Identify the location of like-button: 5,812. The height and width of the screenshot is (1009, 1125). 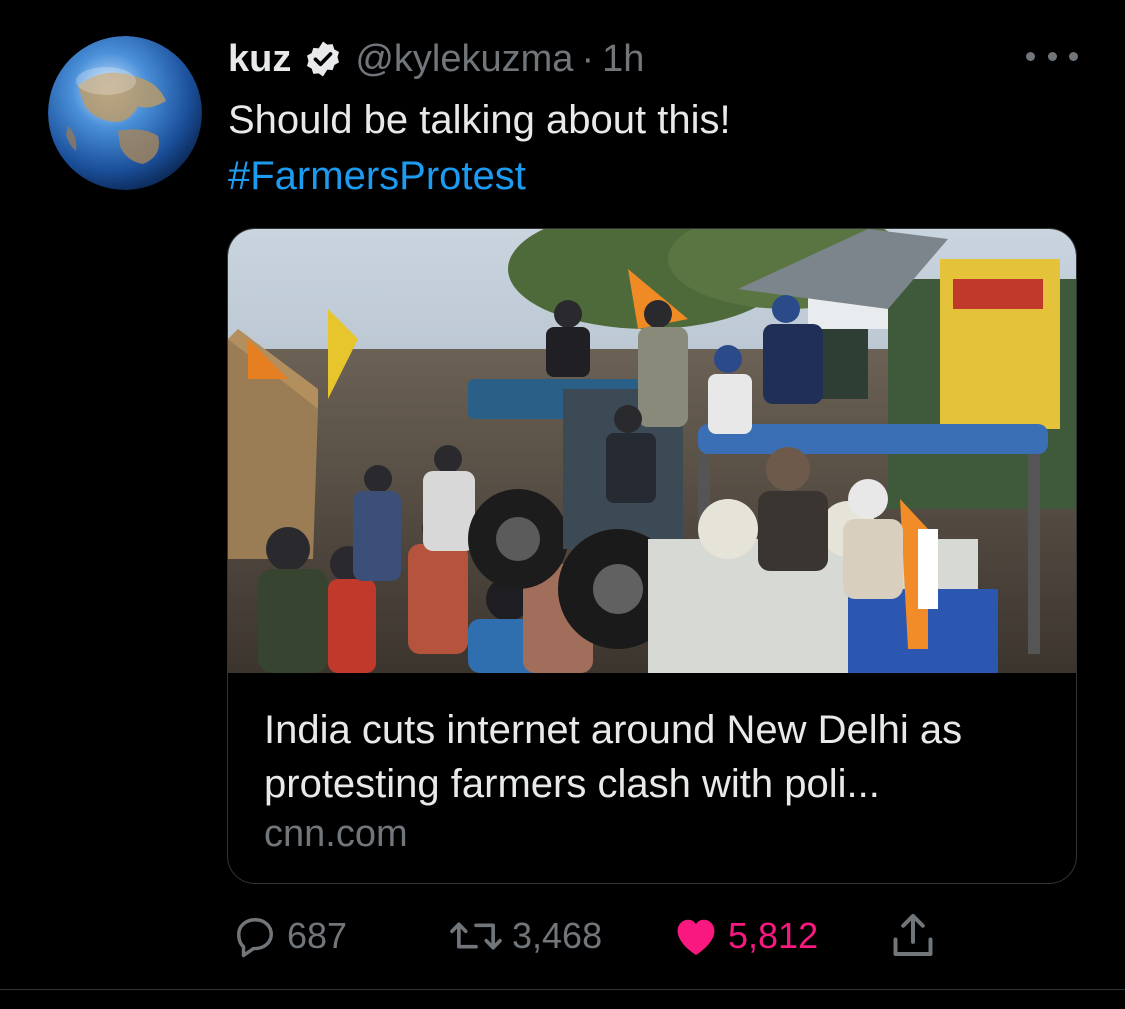
(744, 936).